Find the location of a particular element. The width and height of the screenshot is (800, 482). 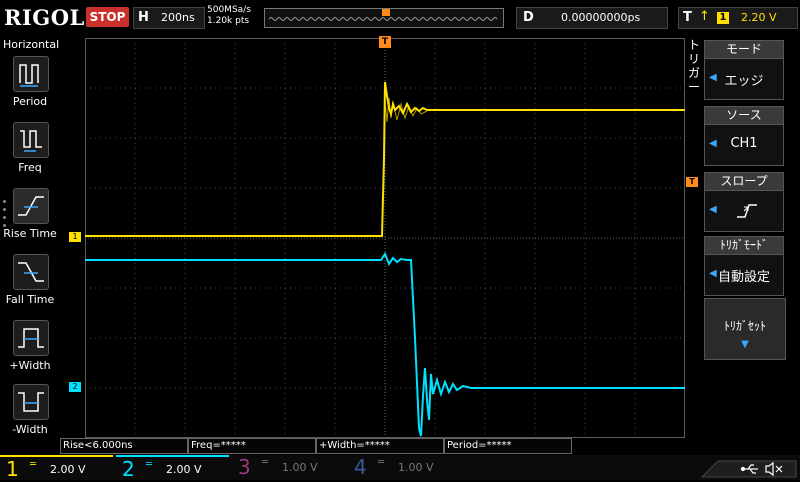

menu-item-trigger-mode: ﾄﾘｶﾞﾓｰﾄﾞ ◀ 自動設定 is located at coordinates (744, 266).